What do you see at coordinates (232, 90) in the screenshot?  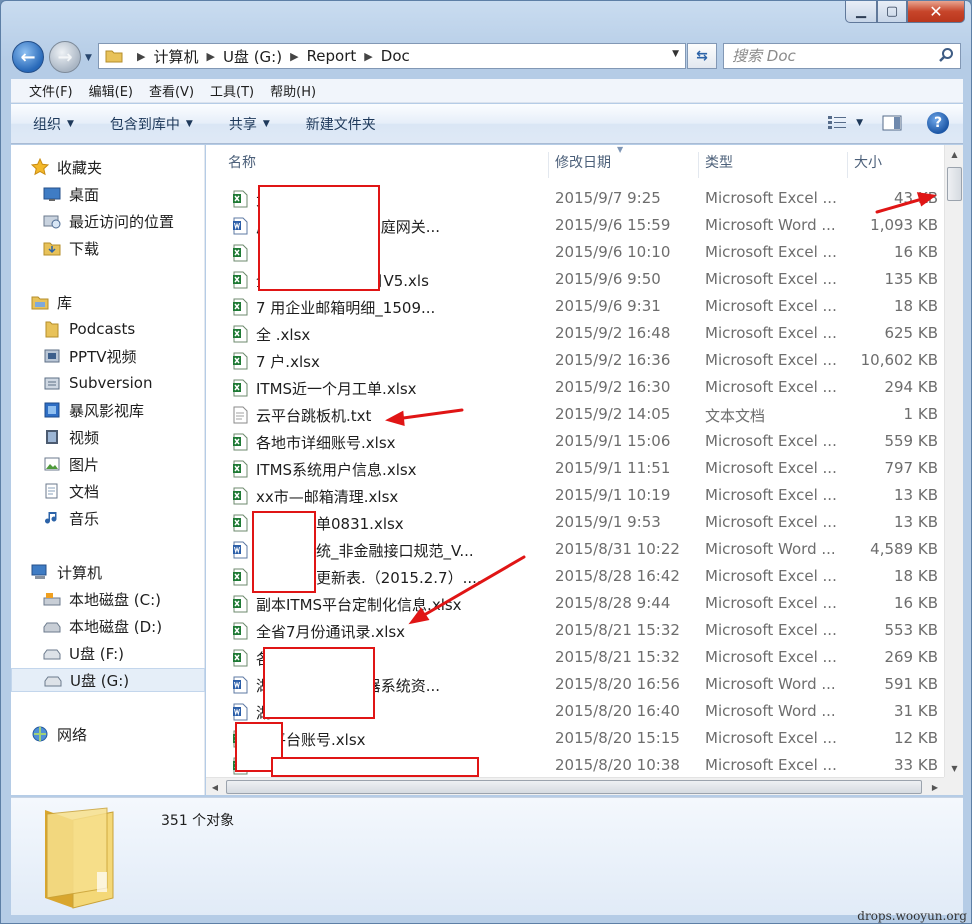 I see `menu-tools: 工具(T)` at bounding box center [232, 90].